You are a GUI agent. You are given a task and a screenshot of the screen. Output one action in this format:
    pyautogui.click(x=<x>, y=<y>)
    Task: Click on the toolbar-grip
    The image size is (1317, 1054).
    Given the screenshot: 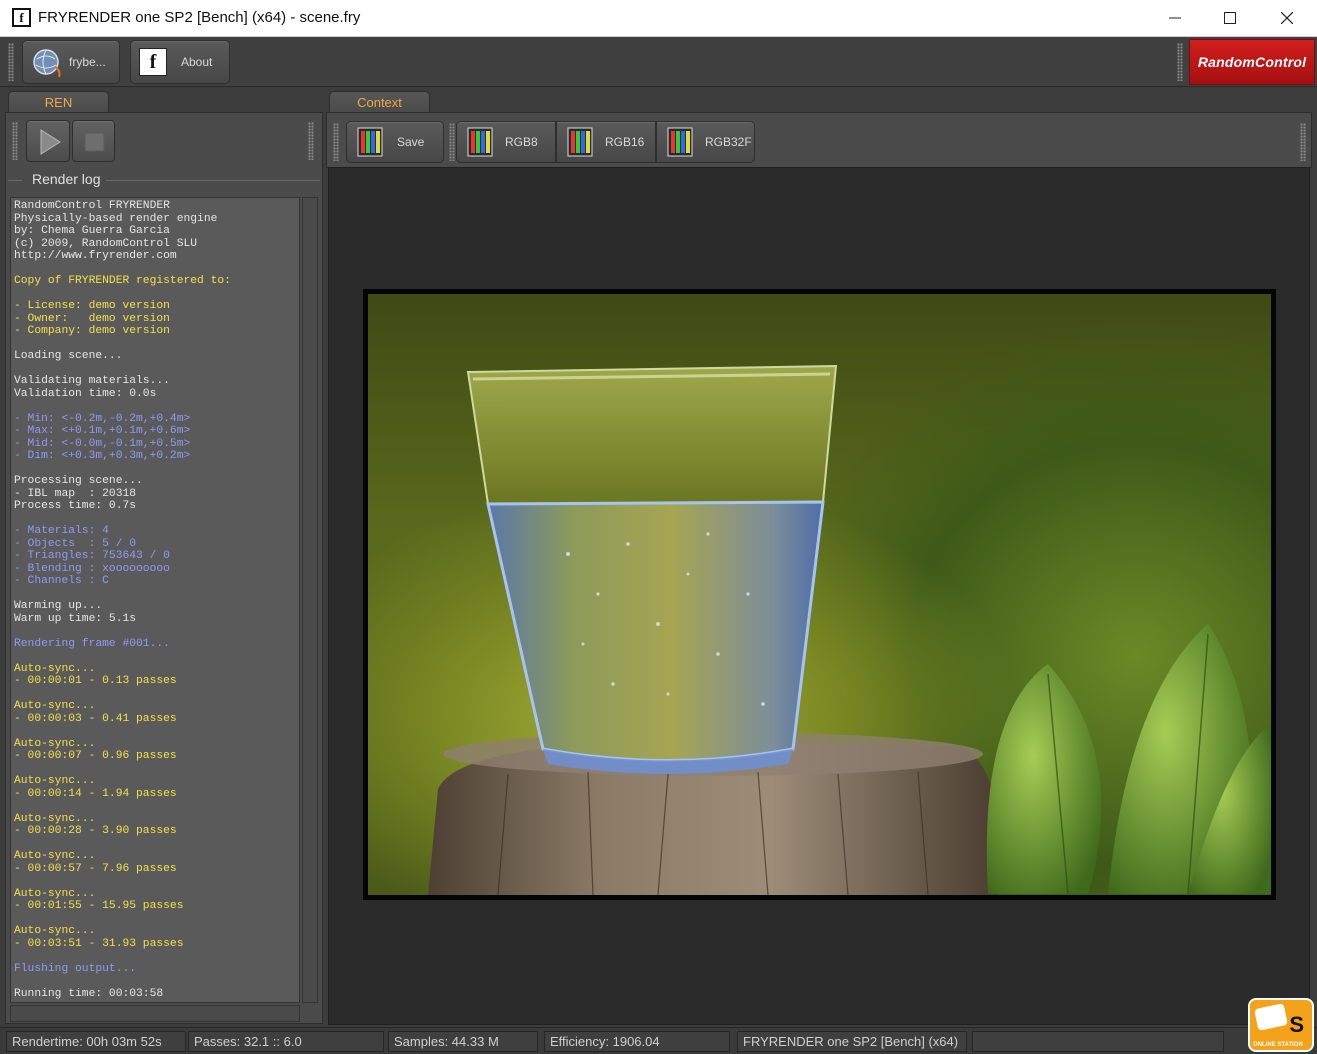 What is the action you would take?
    pyautogui.click(x=11, y=62)
    